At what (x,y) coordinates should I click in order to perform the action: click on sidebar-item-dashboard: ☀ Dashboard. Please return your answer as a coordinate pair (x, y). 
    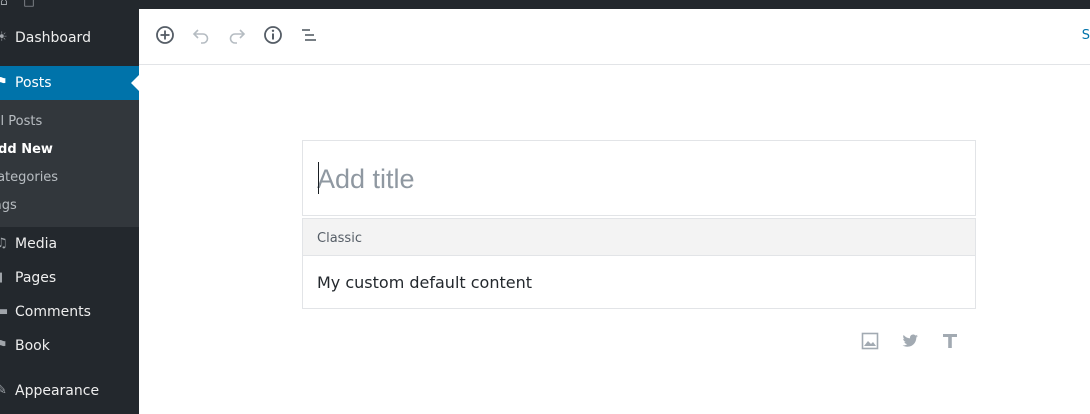
    Looking at the image, I should click on (69, 38).